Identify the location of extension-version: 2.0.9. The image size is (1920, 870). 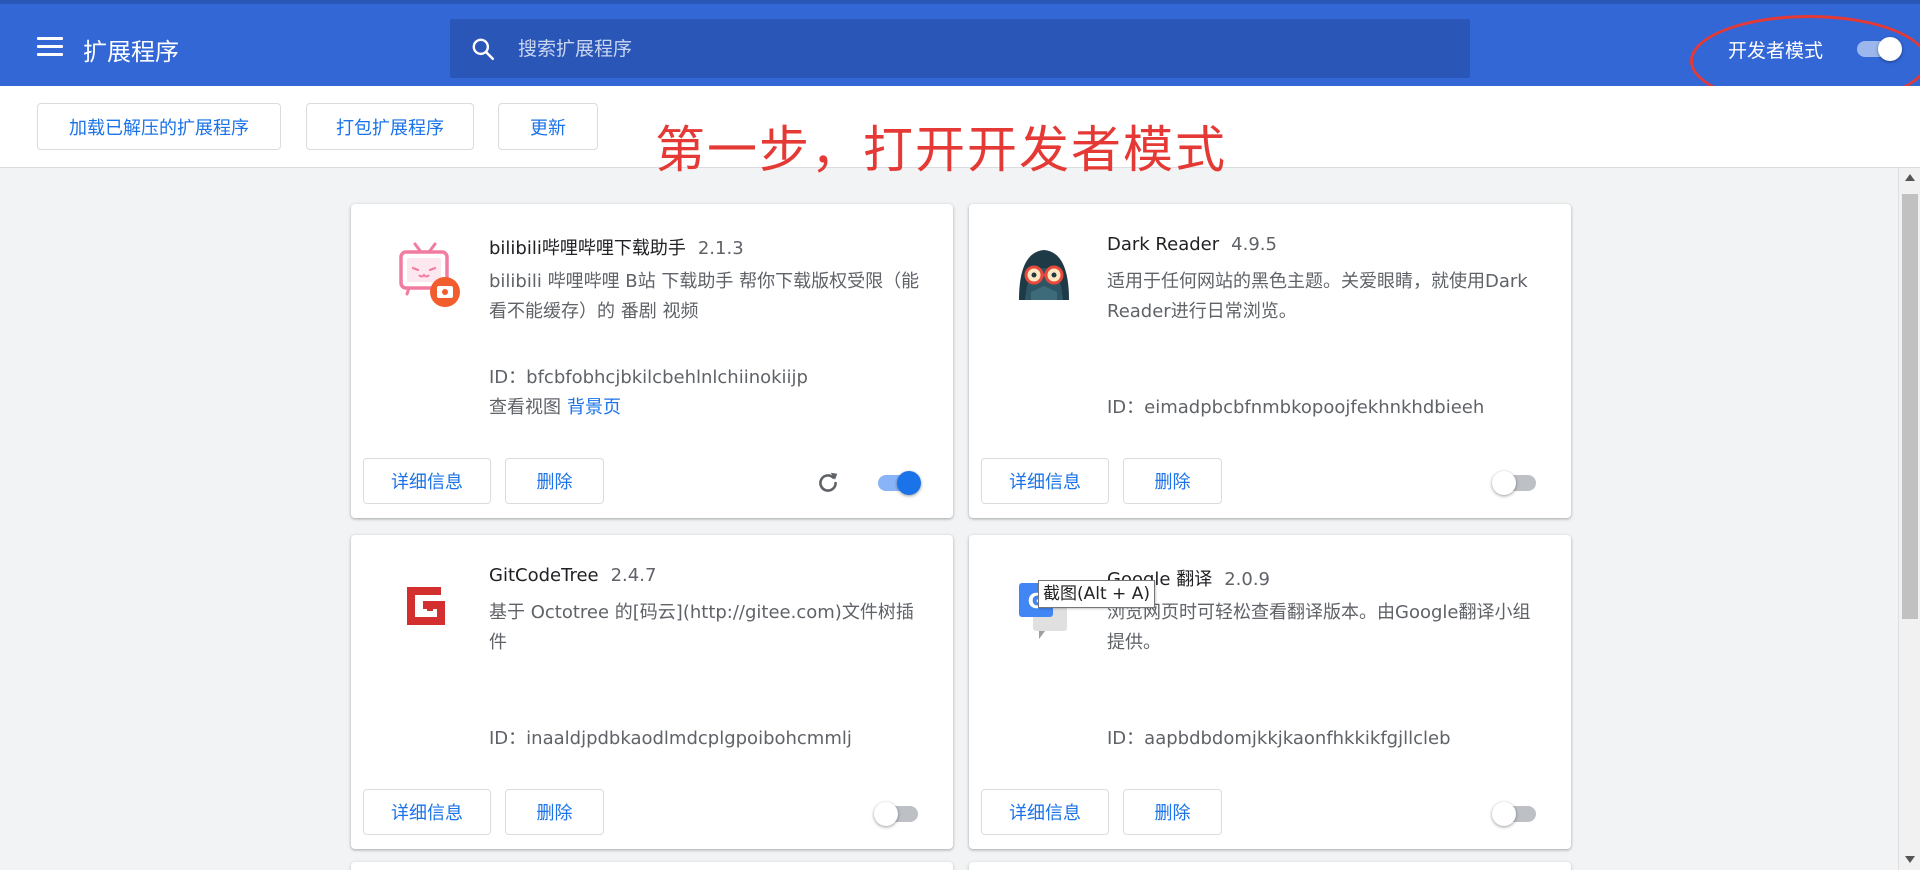
(1247, 579).